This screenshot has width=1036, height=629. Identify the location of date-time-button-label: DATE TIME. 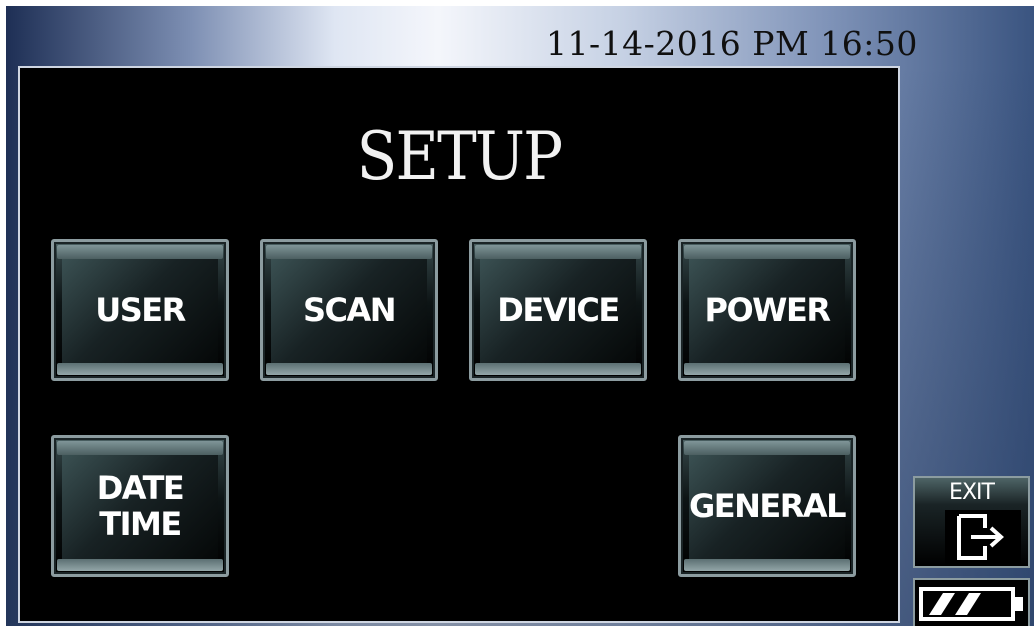
(140, 506).